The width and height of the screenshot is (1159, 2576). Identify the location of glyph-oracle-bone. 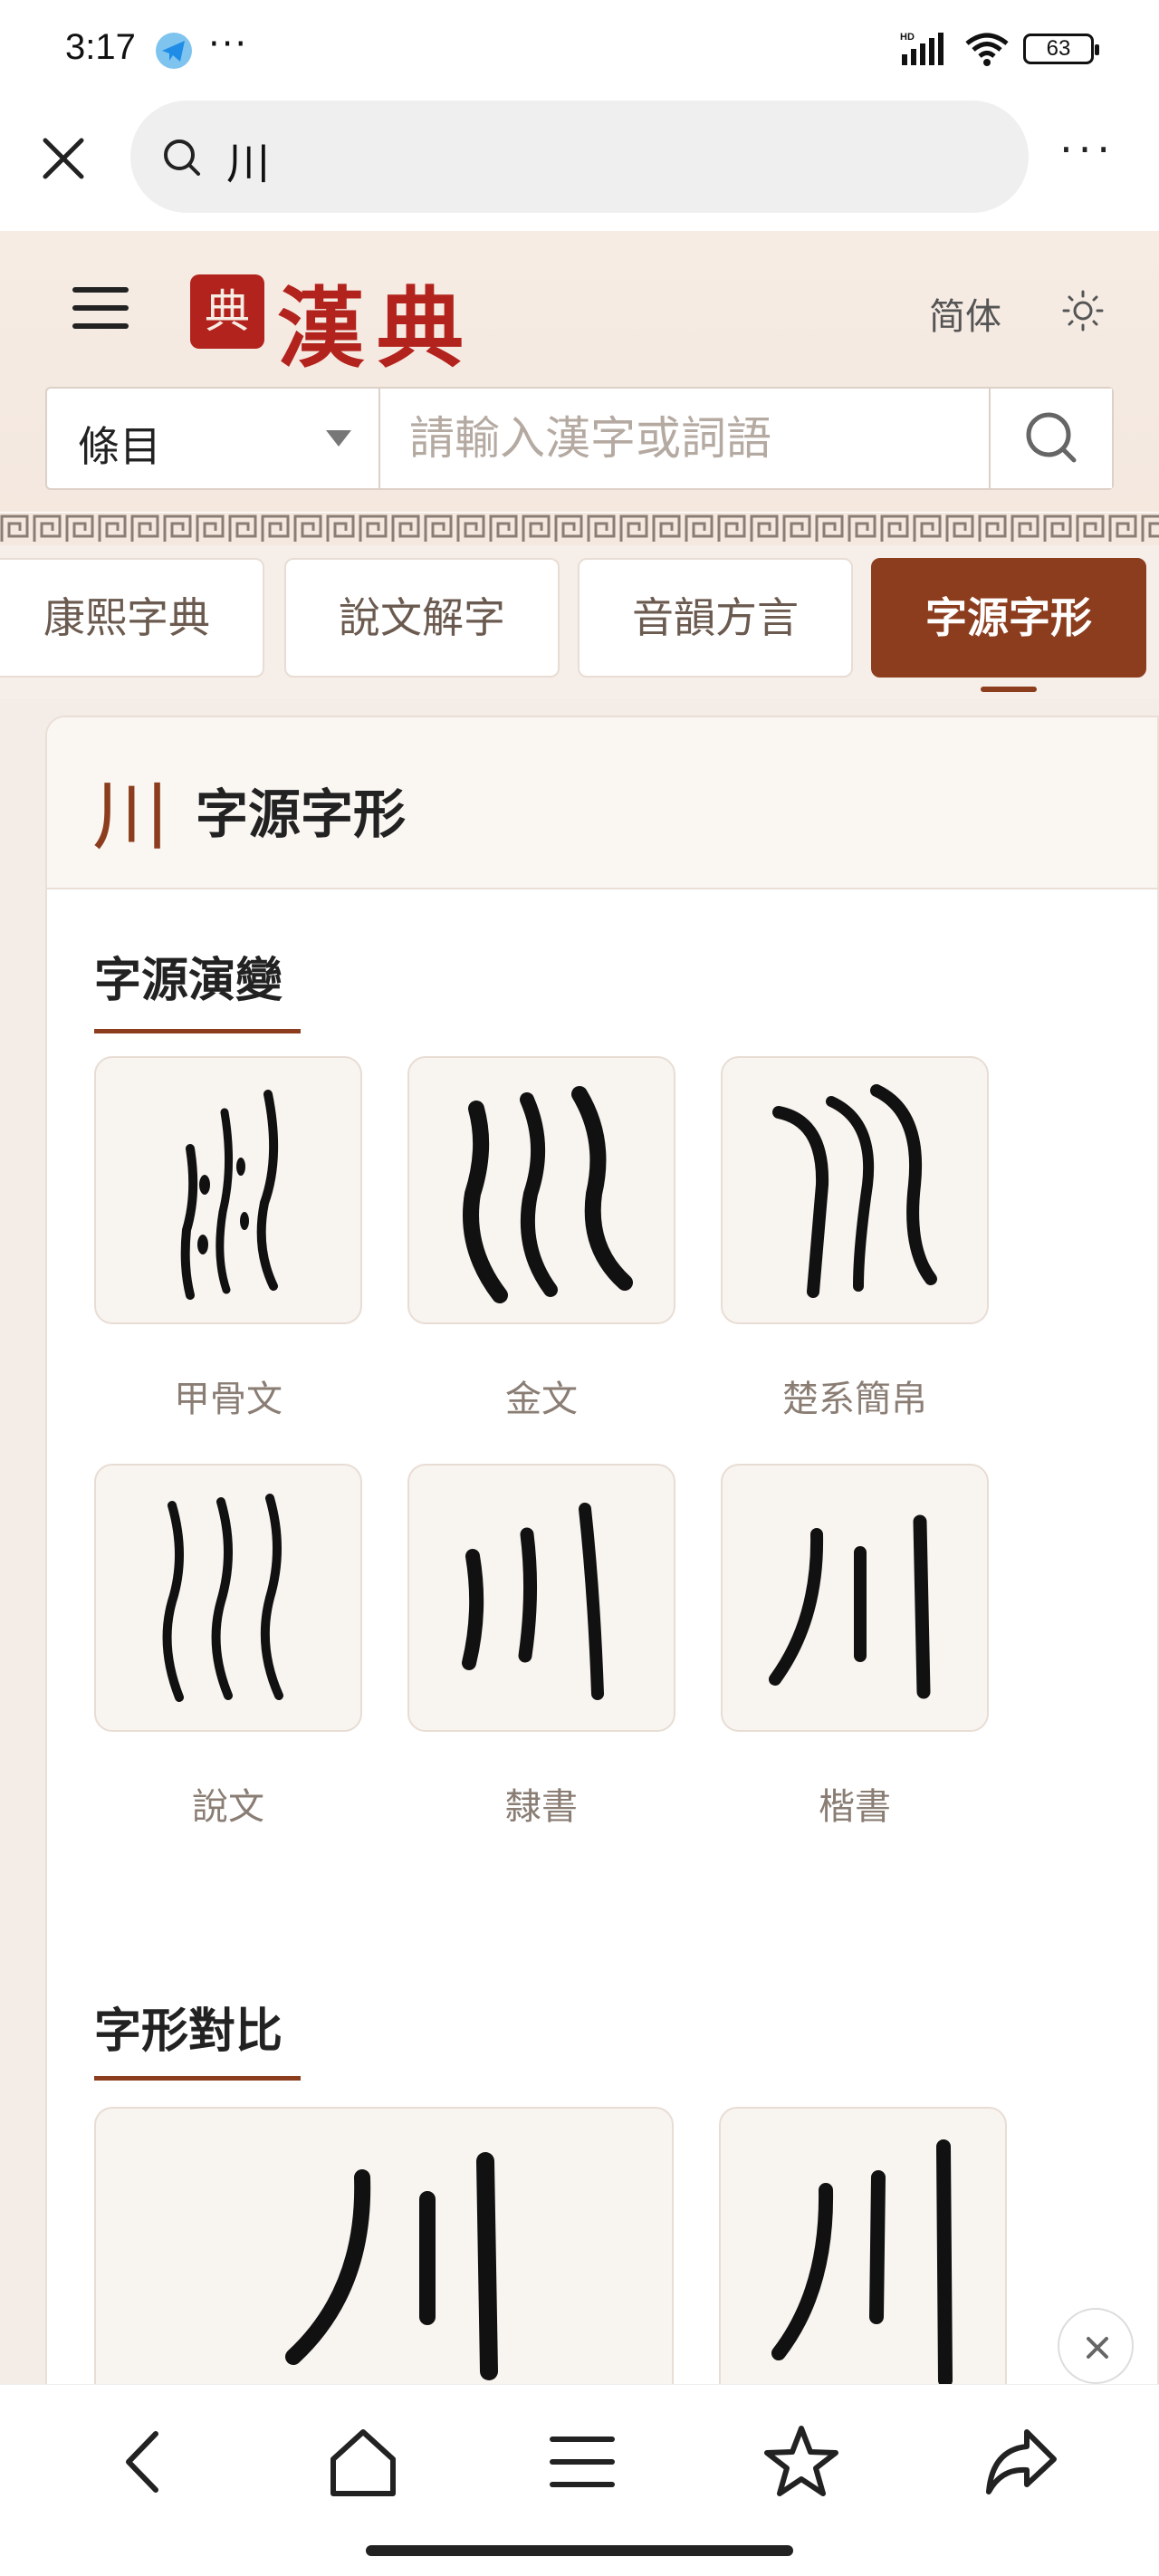
(228, 1190).